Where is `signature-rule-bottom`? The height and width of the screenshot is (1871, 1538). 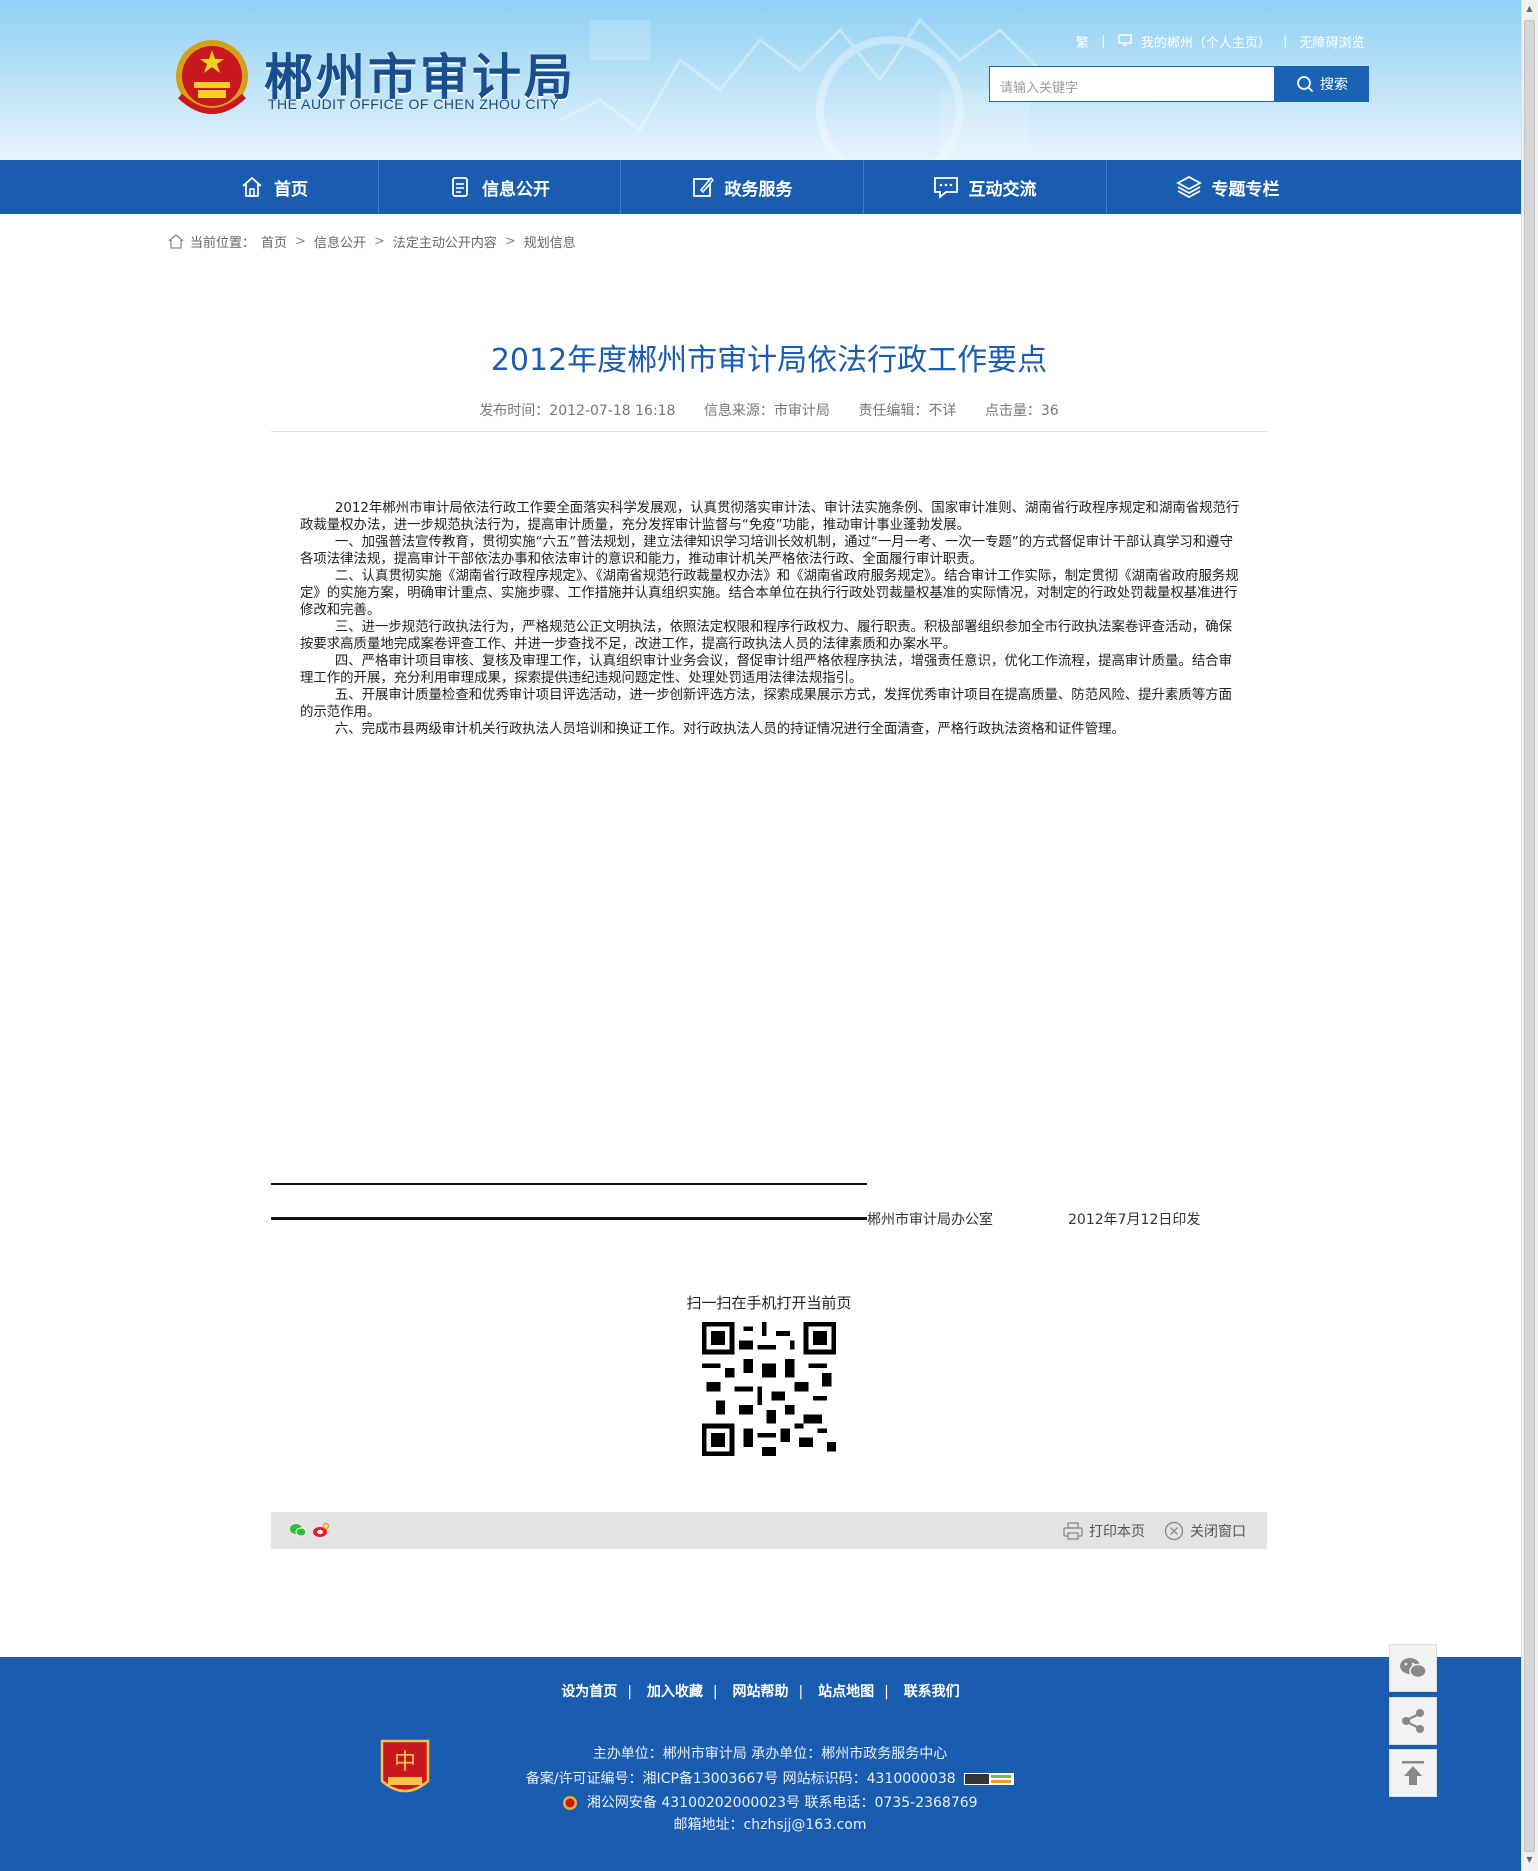 signature-rule-bottom is located at coordinates (569, 1218).